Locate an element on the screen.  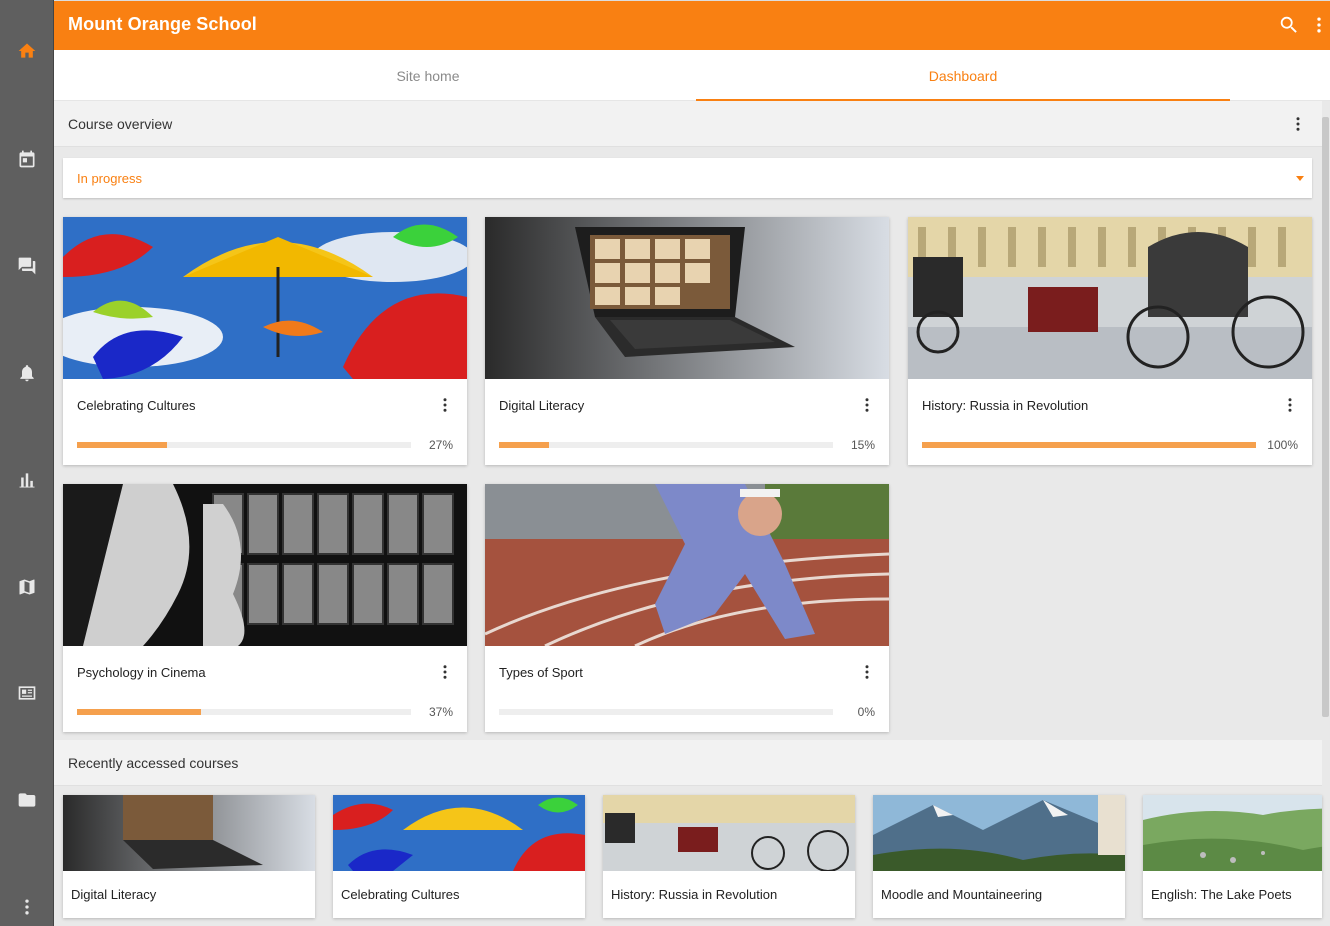
app-header: Mount Orange School is located at coordinates (692, 25).